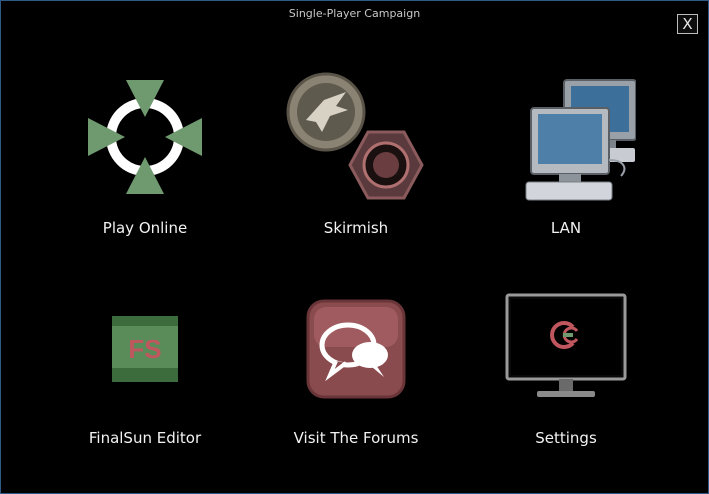 The width and height of the screenshot is (709, 494). I want to click on visit-forums-button: Visit The Forums, so click(356, 374).